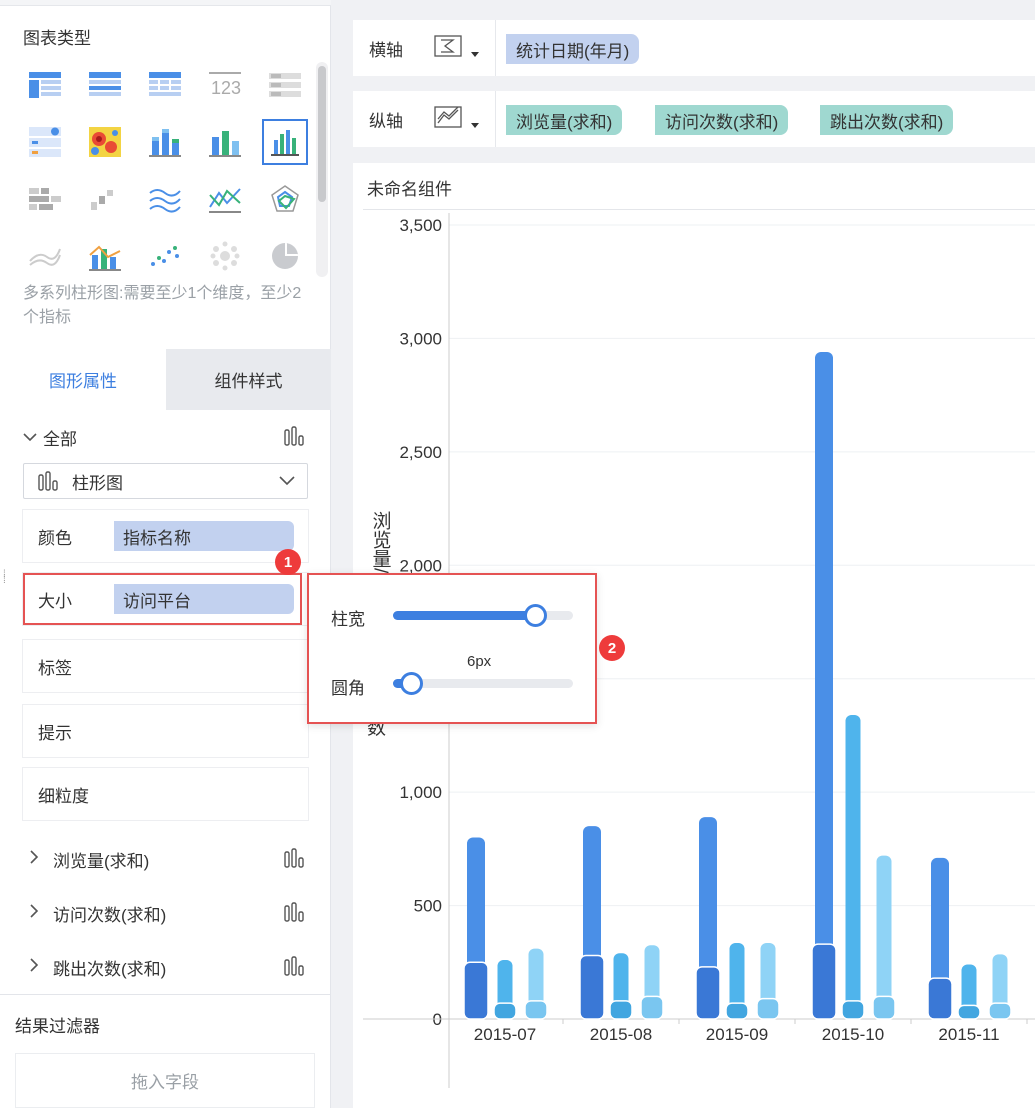 The width and height of the screenshot is (1035, 1108). Describe the element at coordinates (165, 3) in the screenshot. I see `top-strip` at that location.